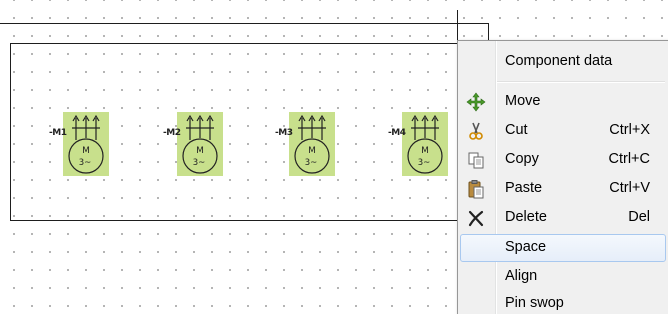  I want to click on menu-item-shortcut: Ctrl+X, so click(629, 130).